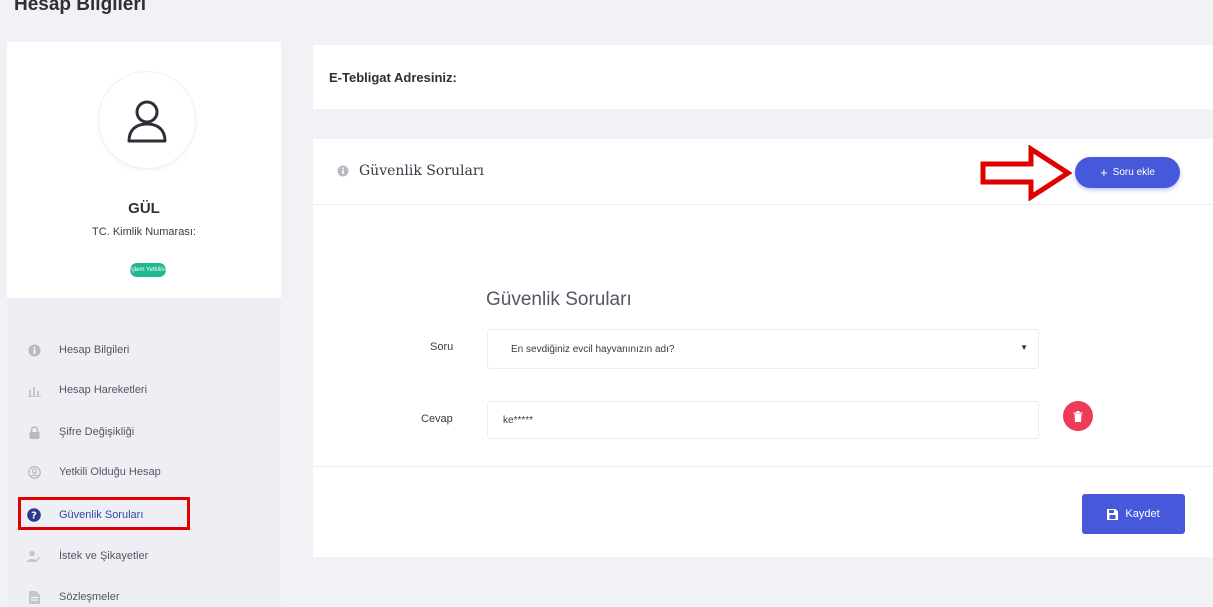 The height and width of the screenshot is (607, 1213). What do you see at coordinates (80, 7) in the screenshot?
I see `page-title: Hesap Bilgileri` at bounding box center [80, 7].